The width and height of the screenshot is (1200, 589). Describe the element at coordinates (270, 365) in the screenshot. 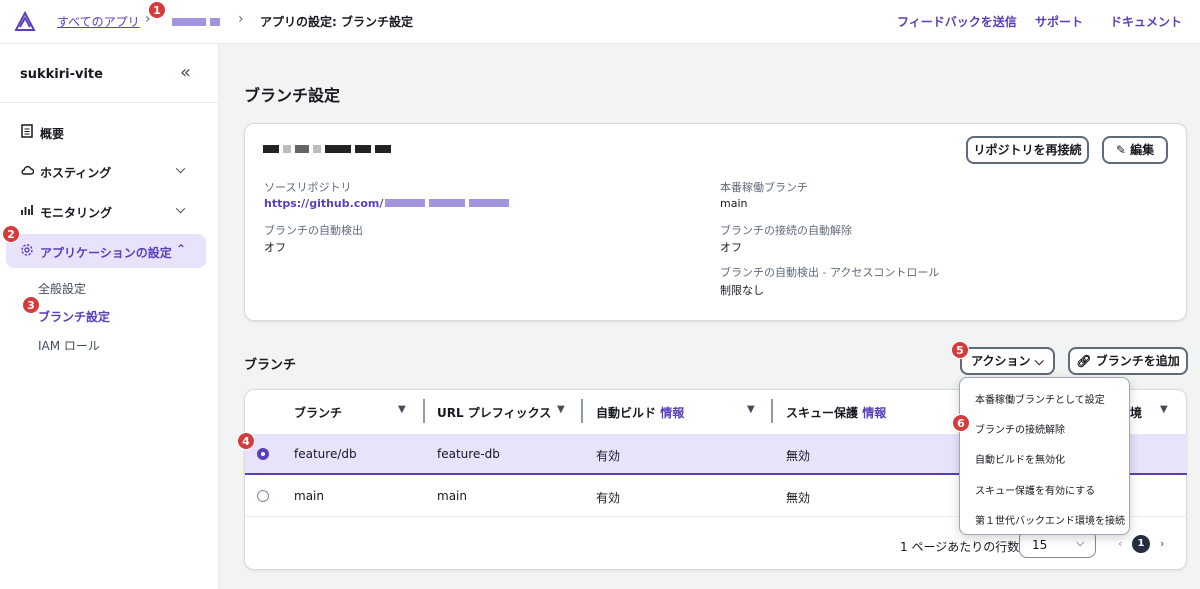

I see `branches-section-title: ブランチ` at that location.